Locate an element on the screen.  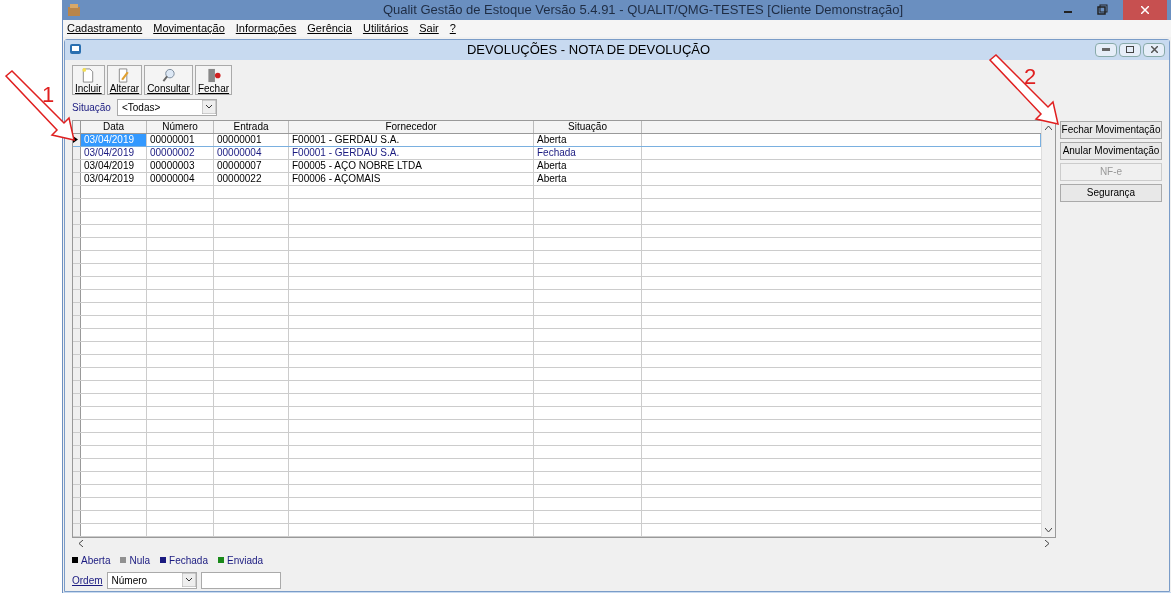
menu-item: ? is located at coordinates (452, 28).